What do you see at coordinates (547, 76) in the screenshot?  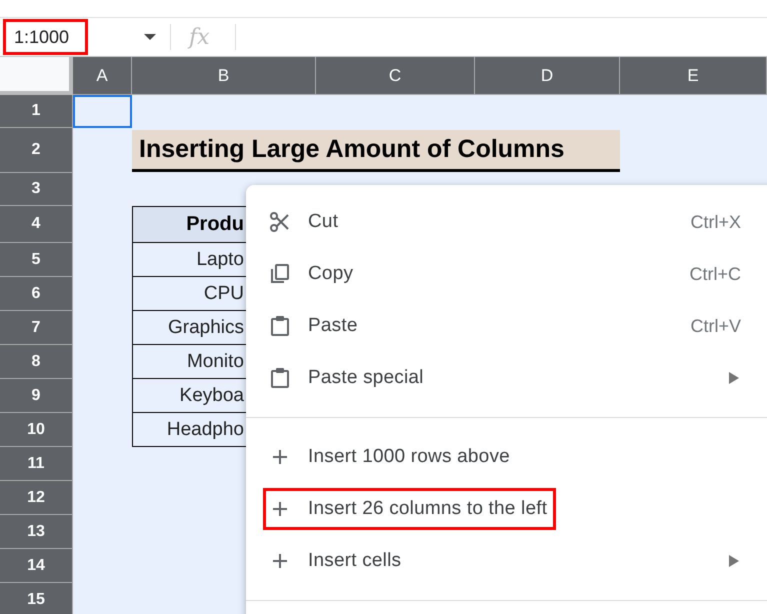 I see `column-header: D` at bounding box center [547, 76].